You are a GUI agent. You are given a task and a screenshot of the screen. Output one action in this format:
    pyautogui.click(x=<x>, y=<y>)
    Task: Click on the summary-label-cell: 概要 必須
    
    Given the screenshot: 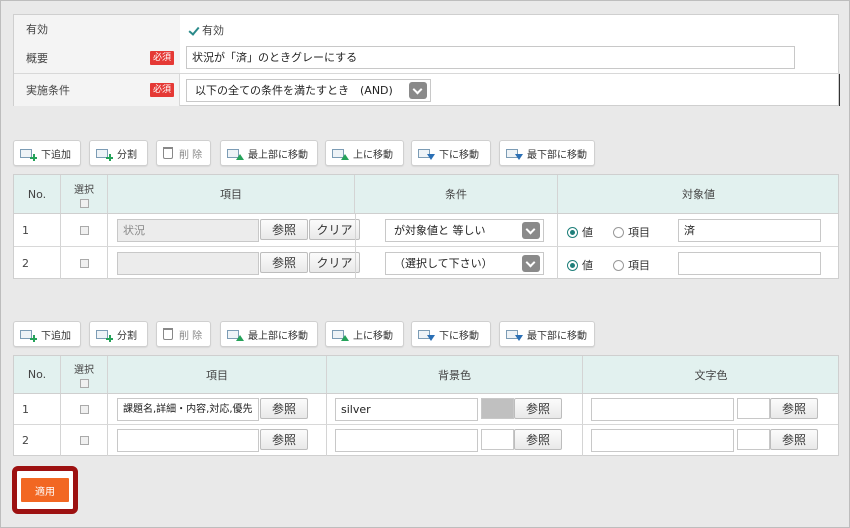 What is the action you would take?
    pyautogui.click(x=97, y=57)
    